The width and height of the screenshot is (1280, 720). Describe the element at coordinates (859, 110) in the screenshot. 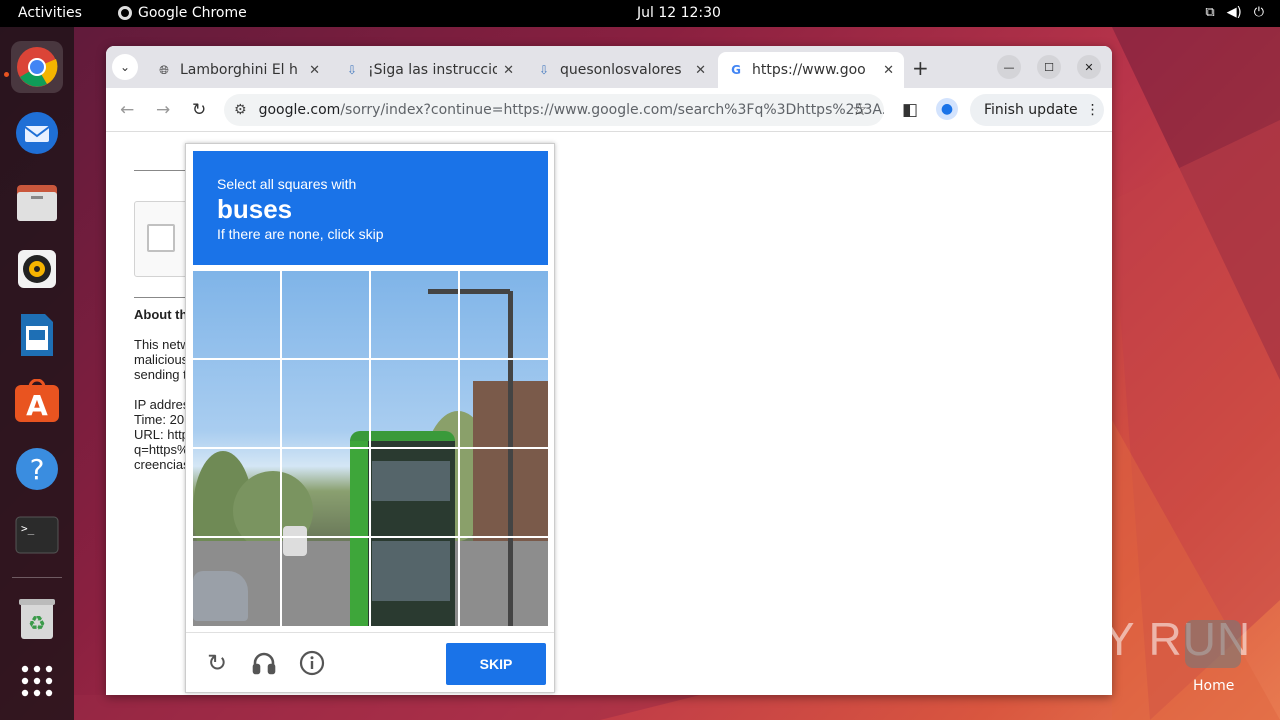

I see `bookmark-star-icon: ☆` at that location.